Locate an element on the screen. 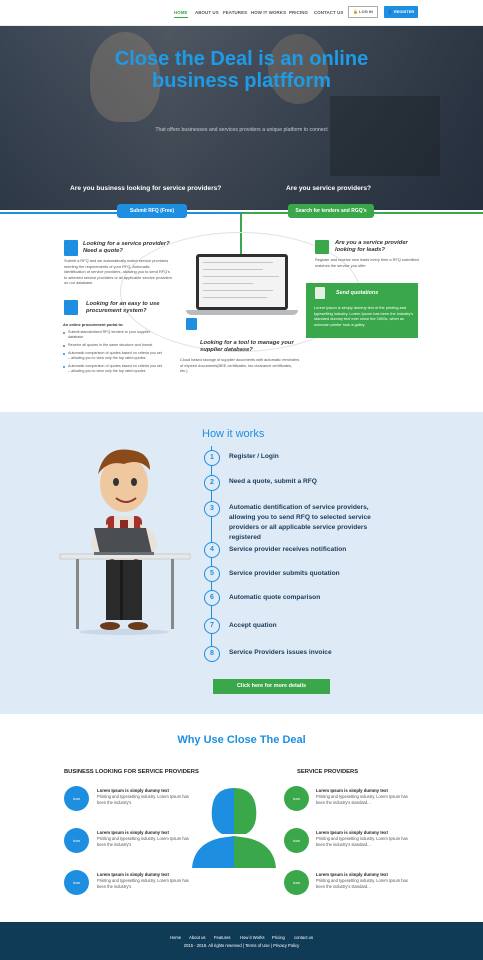 This screenshot has width=483, height=960. laptop-image is located at coordinates (242, 282).